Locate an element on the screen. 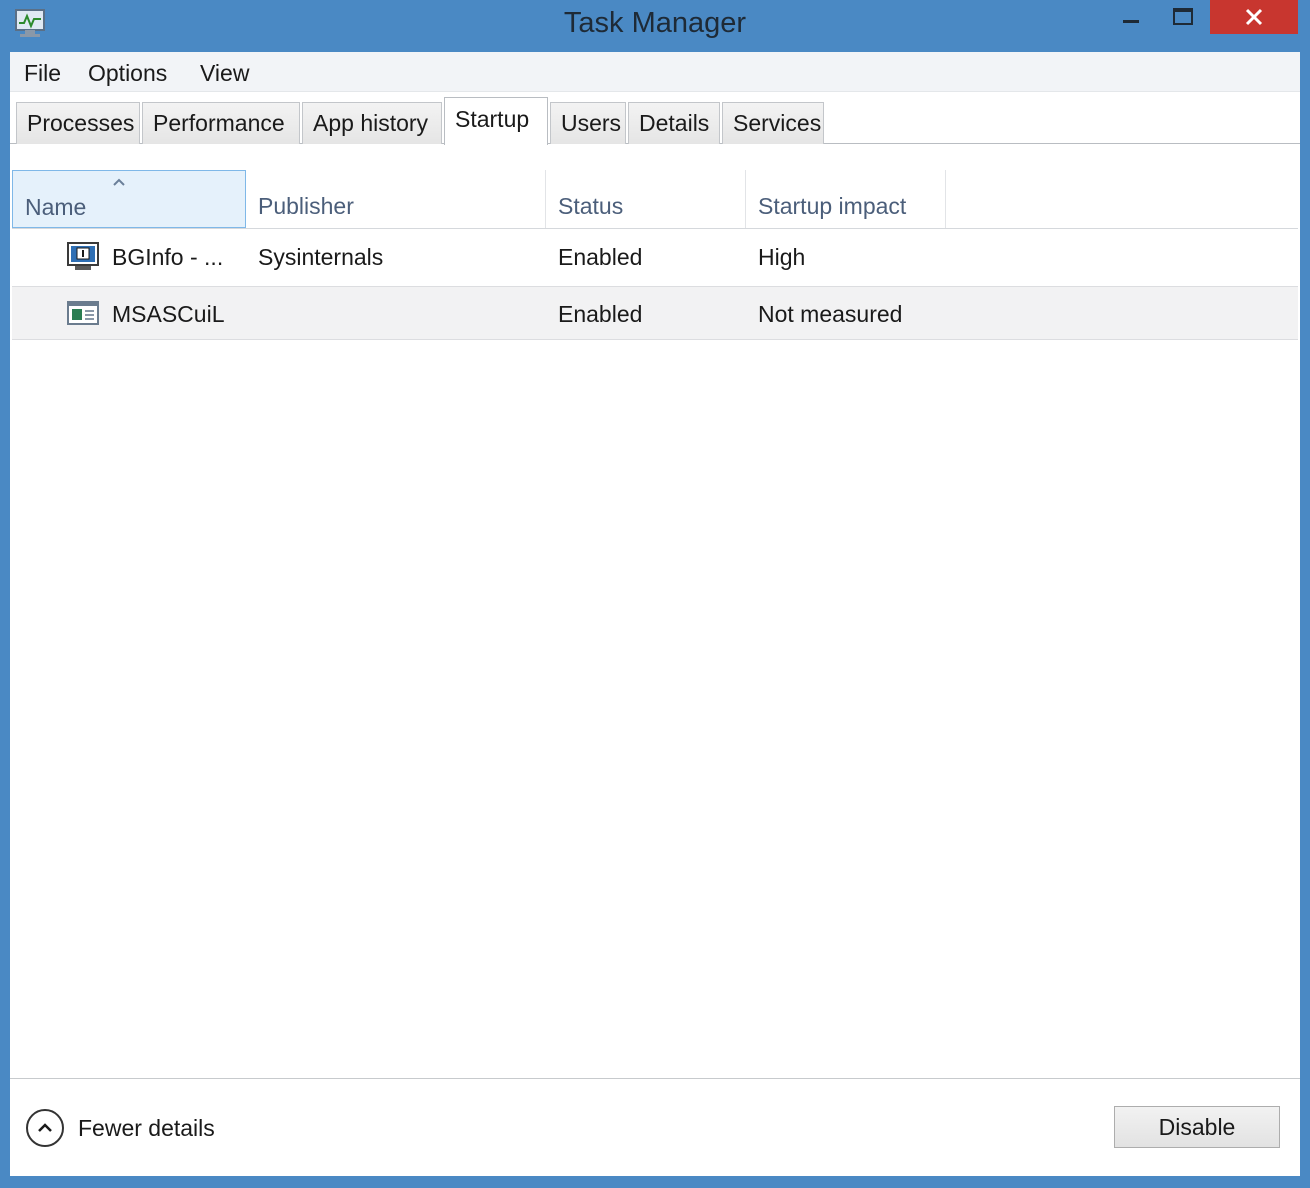 The height and width of the screenshot is (1188, 1310). column-header-status: Status is located at coordinates (646, 199).